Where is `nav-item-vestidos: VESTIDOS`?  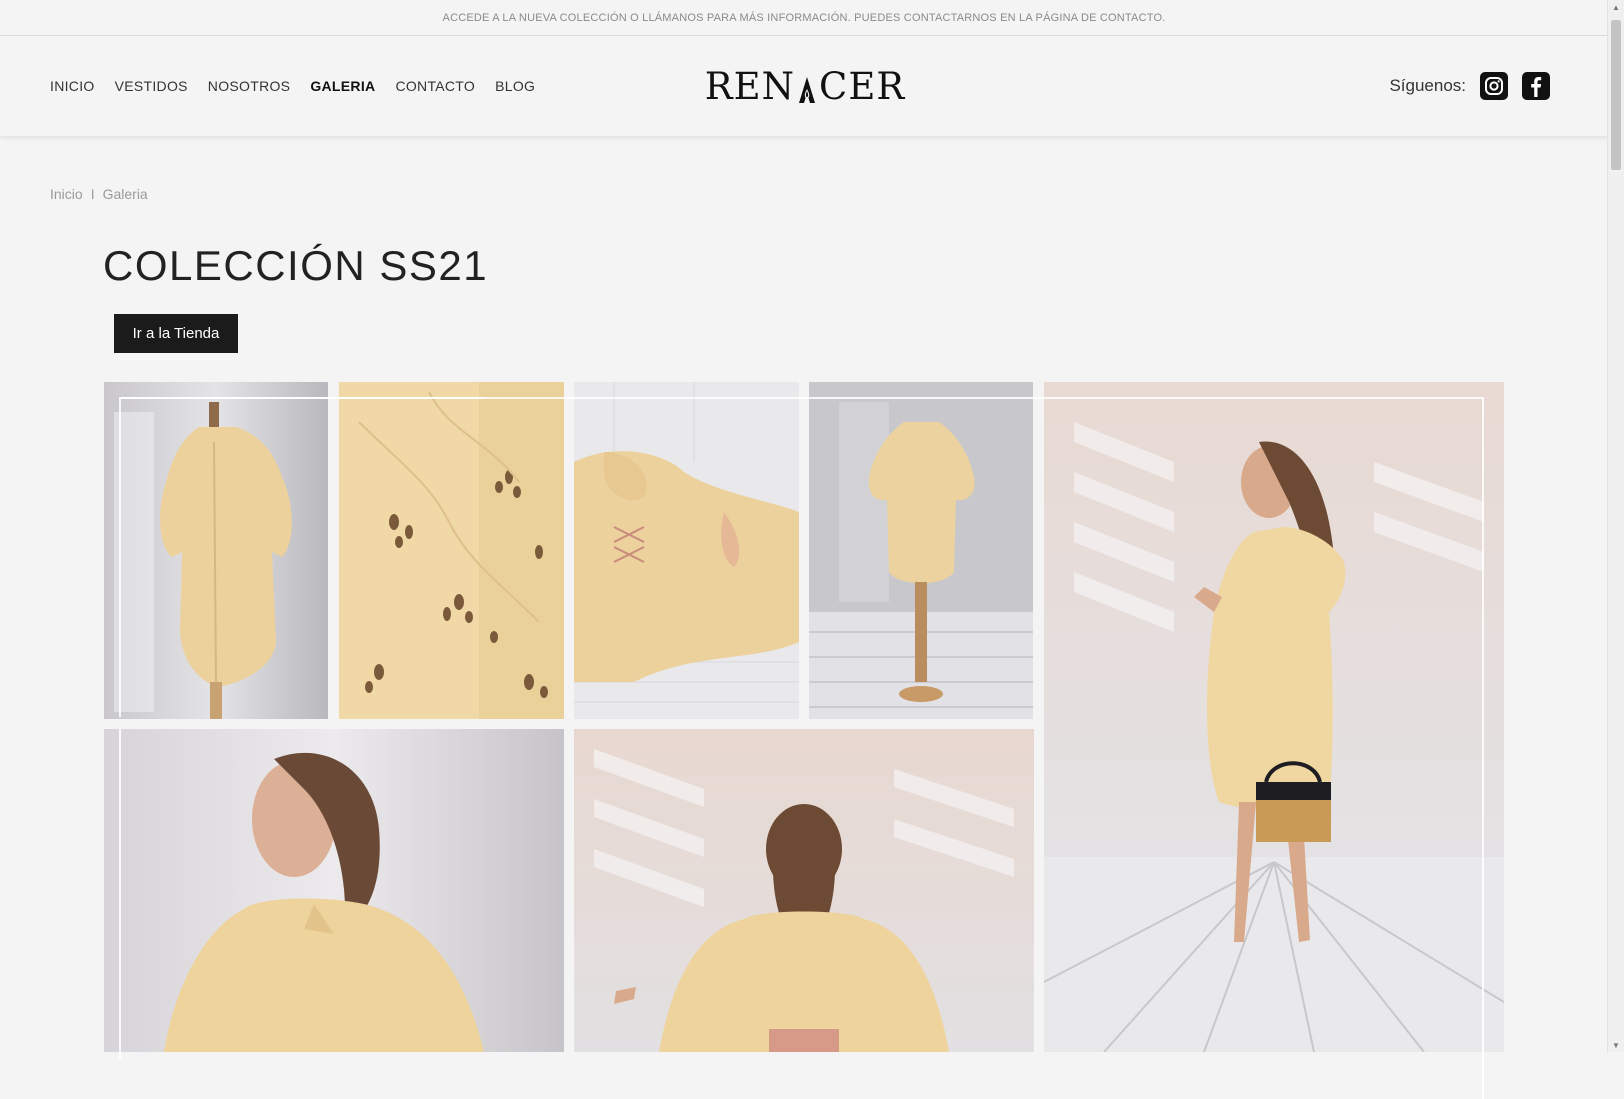 nav-item-vestidos: VESTIDOS is located at coordinates (151, 86).